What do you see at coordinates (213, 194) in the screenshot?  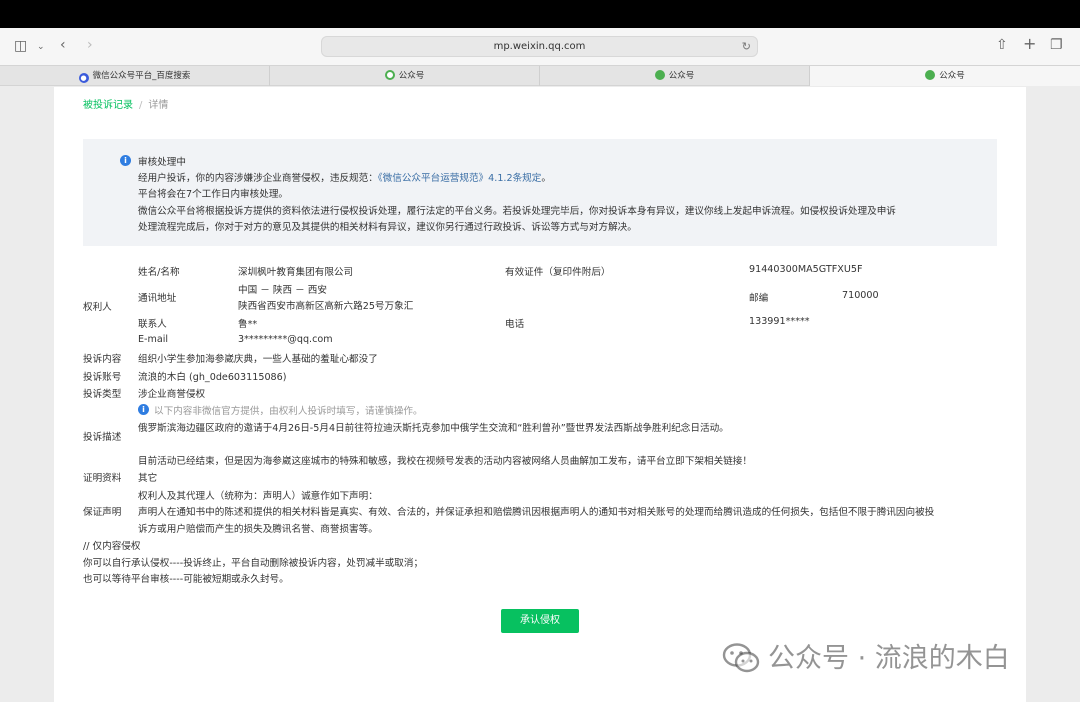 I see `notice-line-2: 平台将会在7个工作日内审核处理。` at bounding box center [213, 194].